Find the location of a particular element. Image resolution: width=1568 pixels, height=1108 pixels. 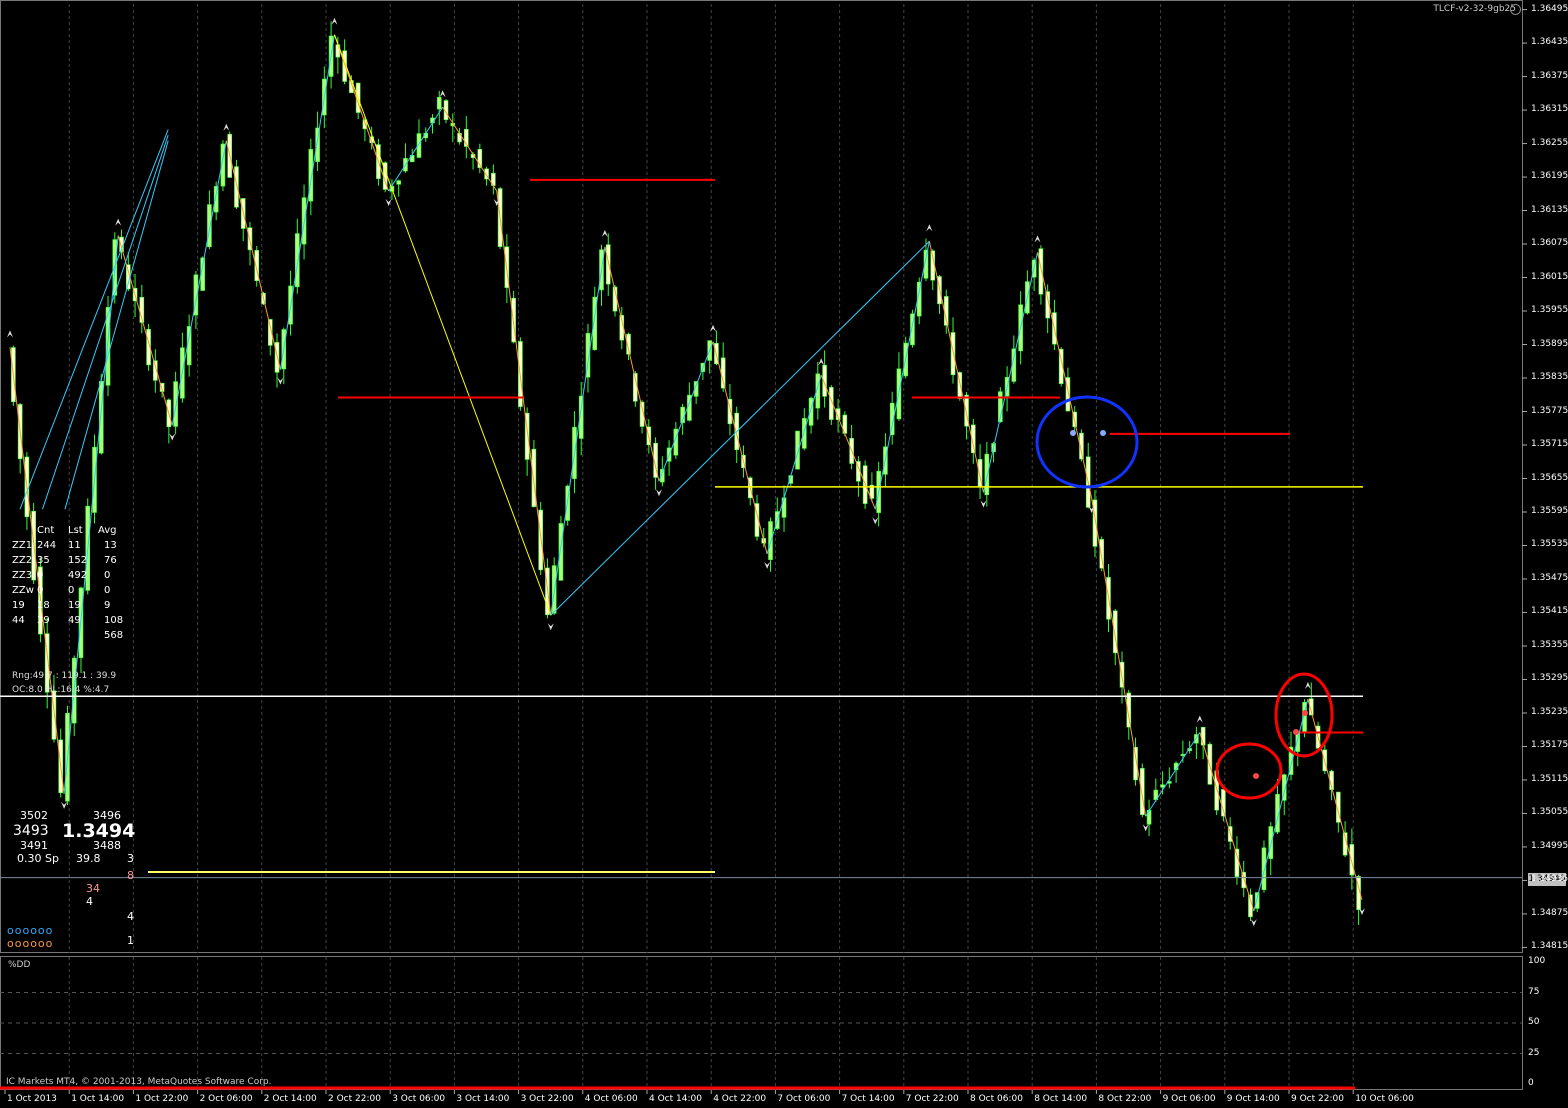

price-axis-label: 1.34935 is located at coordinates (1549, 879).